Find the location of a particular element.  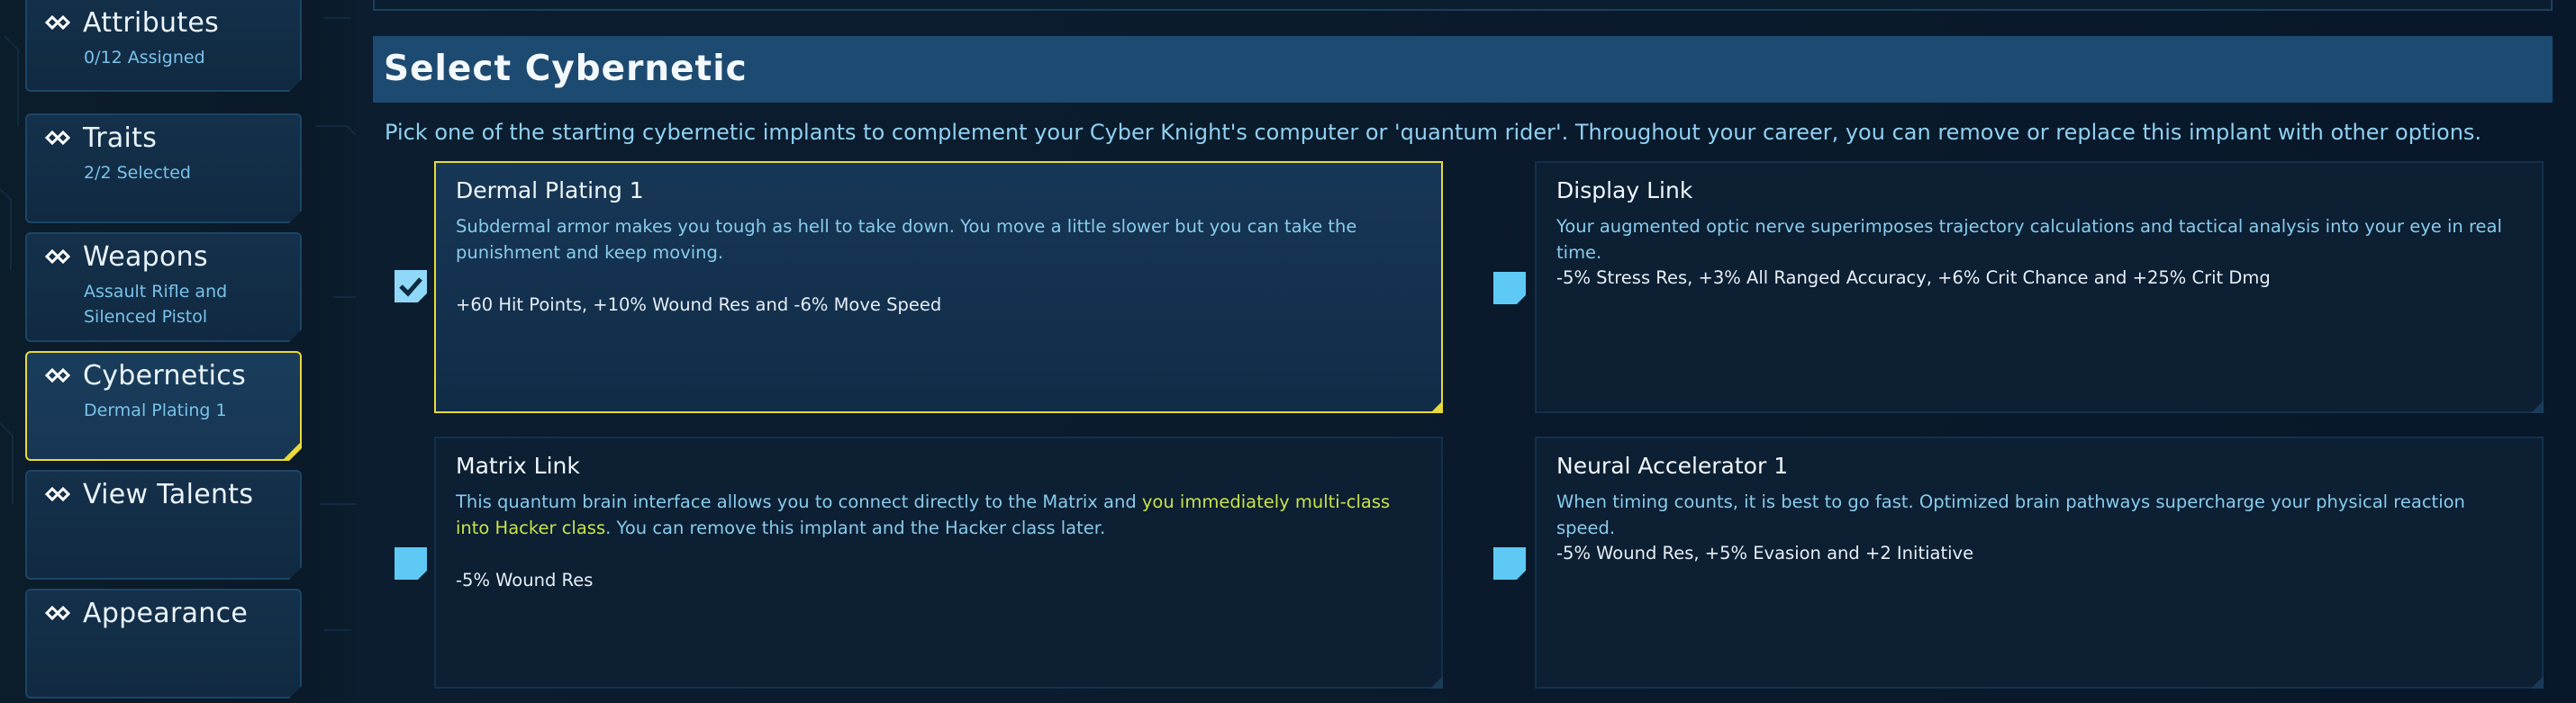

sidebar-item-traits: Traits 2/2 Selected is located at coordinates (163, 168).